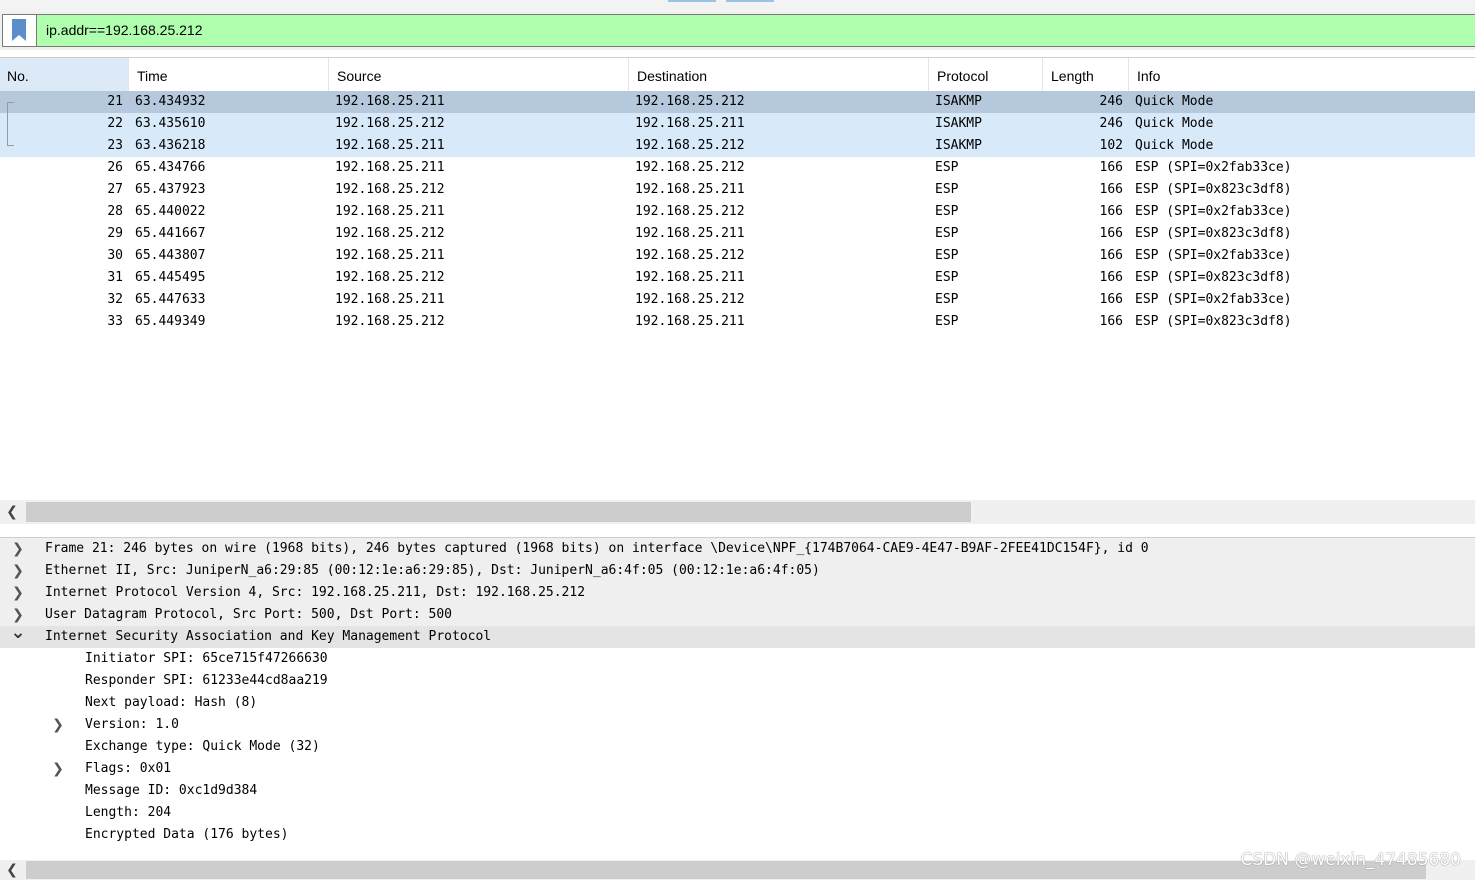 This screenshot has width=1475, height=880. What do you see at coordinates (737, 703) in the screenshot?
I see `detail-tree-item: Next payload: Hash (8)` at bounding box center [737, 703].